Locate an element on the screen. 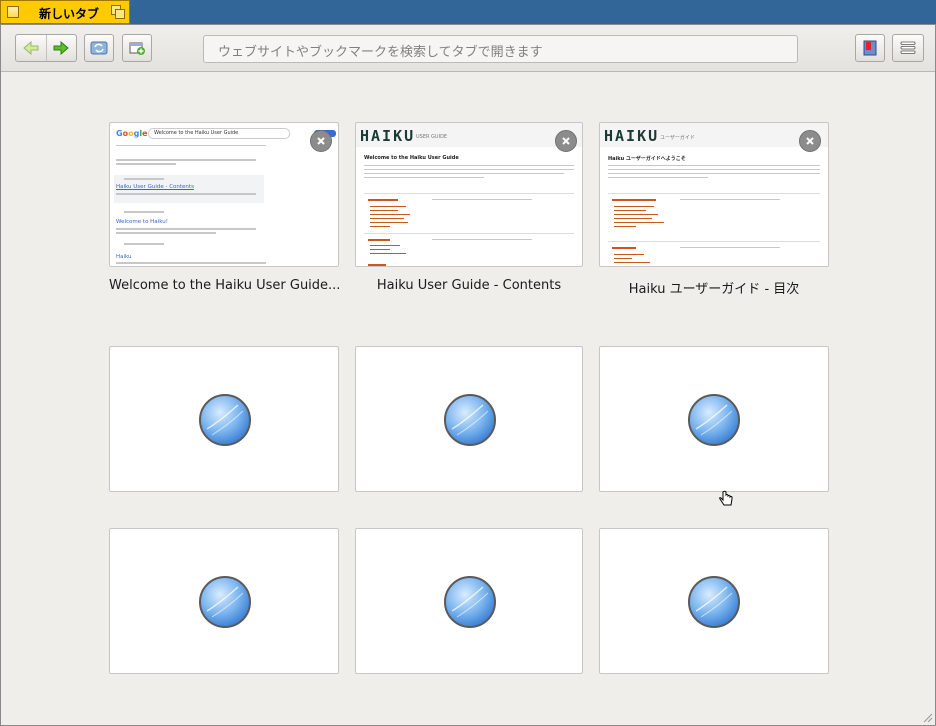 The image size is (936, 726). back-arrow-icon is located at coordinates (30, 48).